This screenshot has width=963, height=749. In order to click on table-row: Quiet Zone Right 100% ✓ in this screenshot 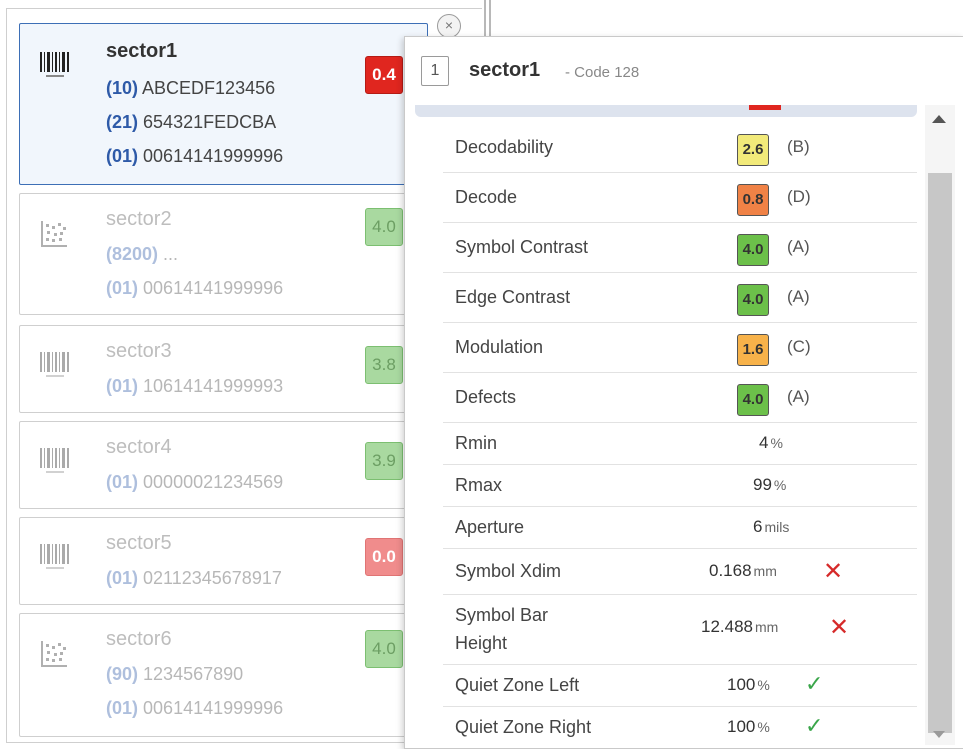, I will do `click(680, 728)`.